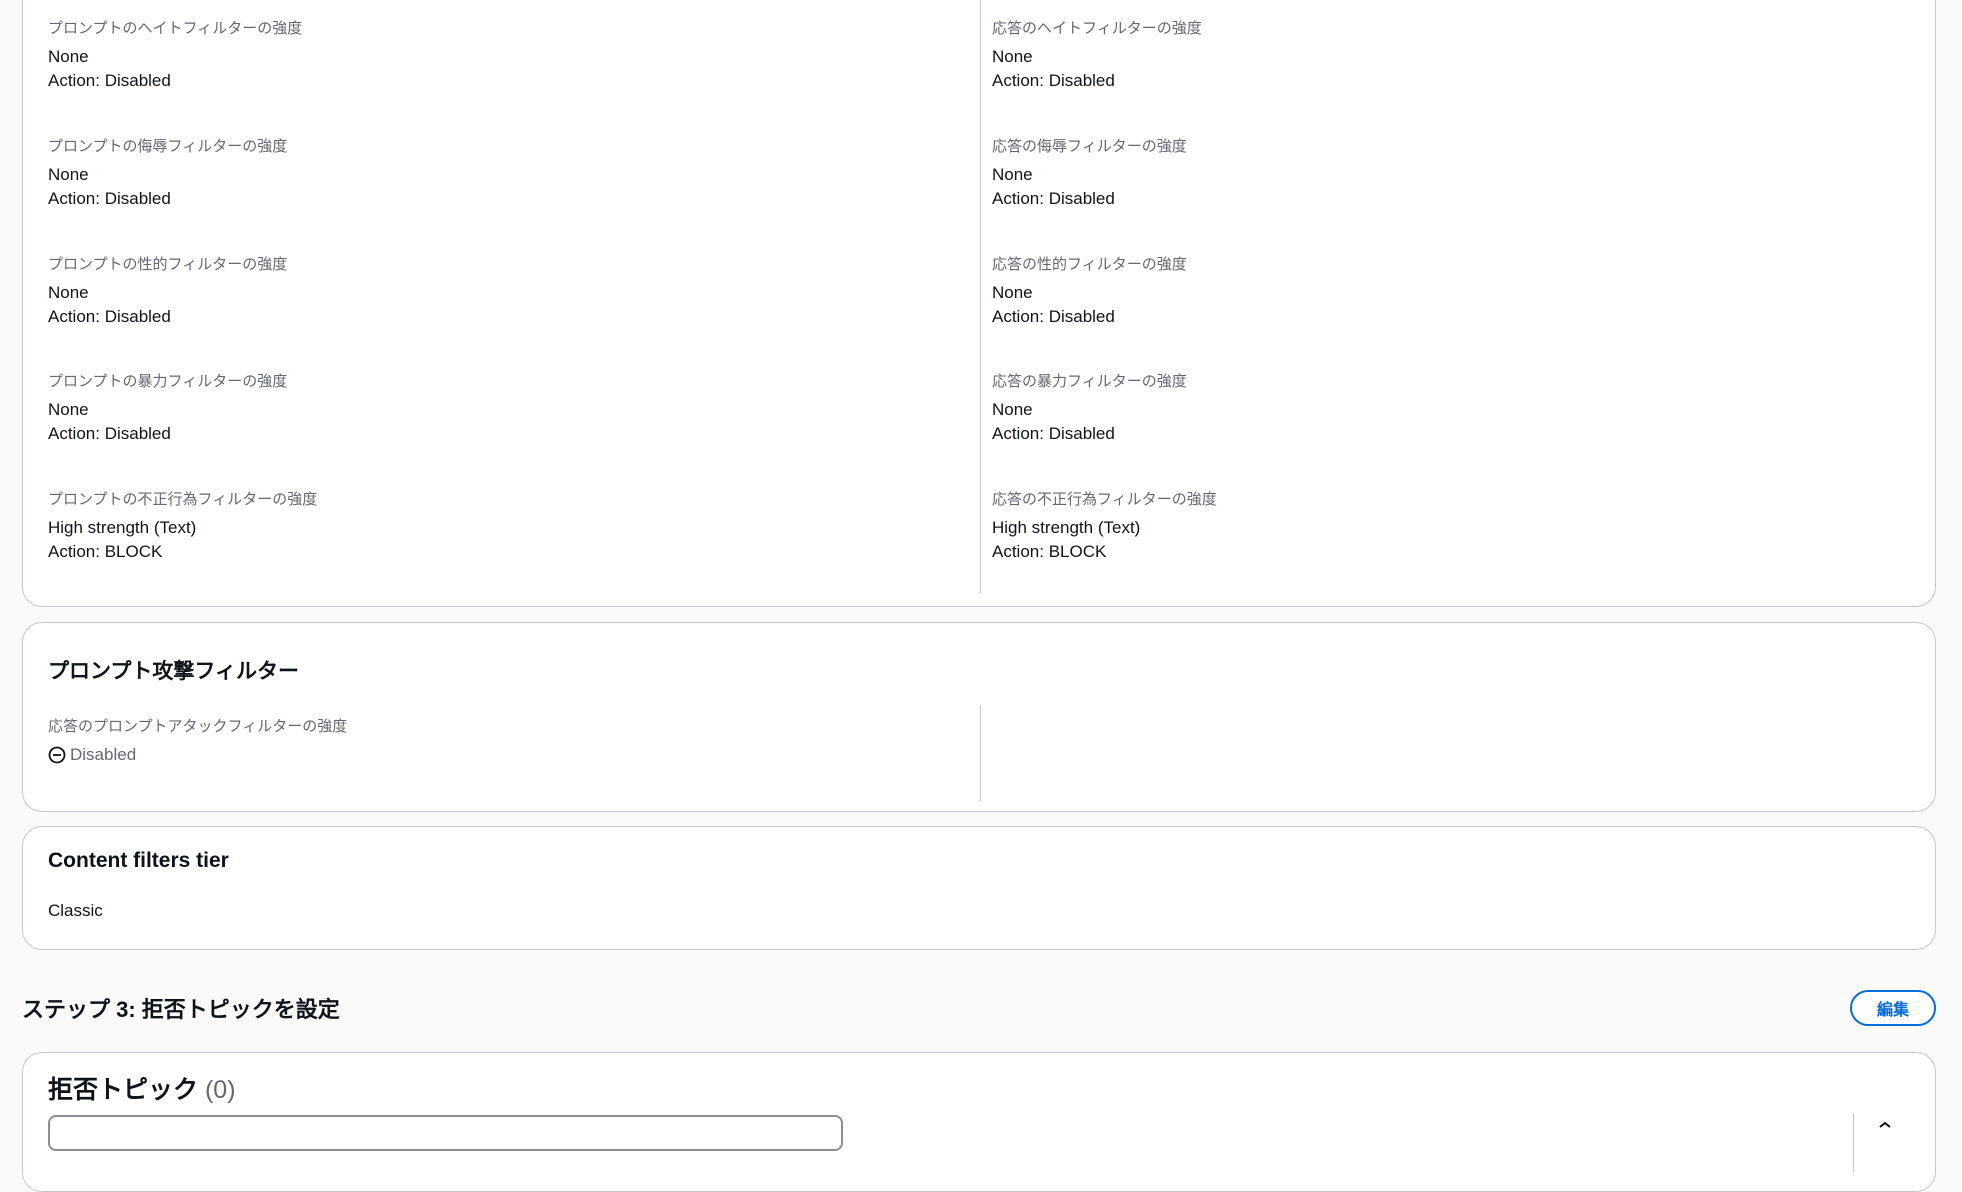 The width and height of the screenshot is (1962, 1192). Describe the element at coordinates (57, 755) in the screenshot. I see `minus-circle-icon` at that location.